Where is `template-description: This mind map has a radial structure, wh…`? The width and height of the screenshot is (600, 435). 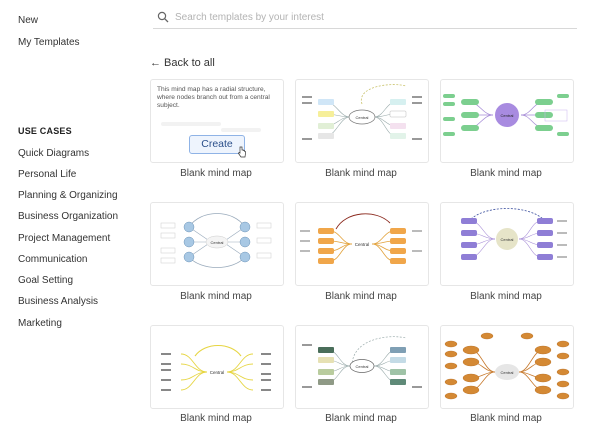
template-description: This mind map has a radial structure, wh… is located at coordinates (213, 97).